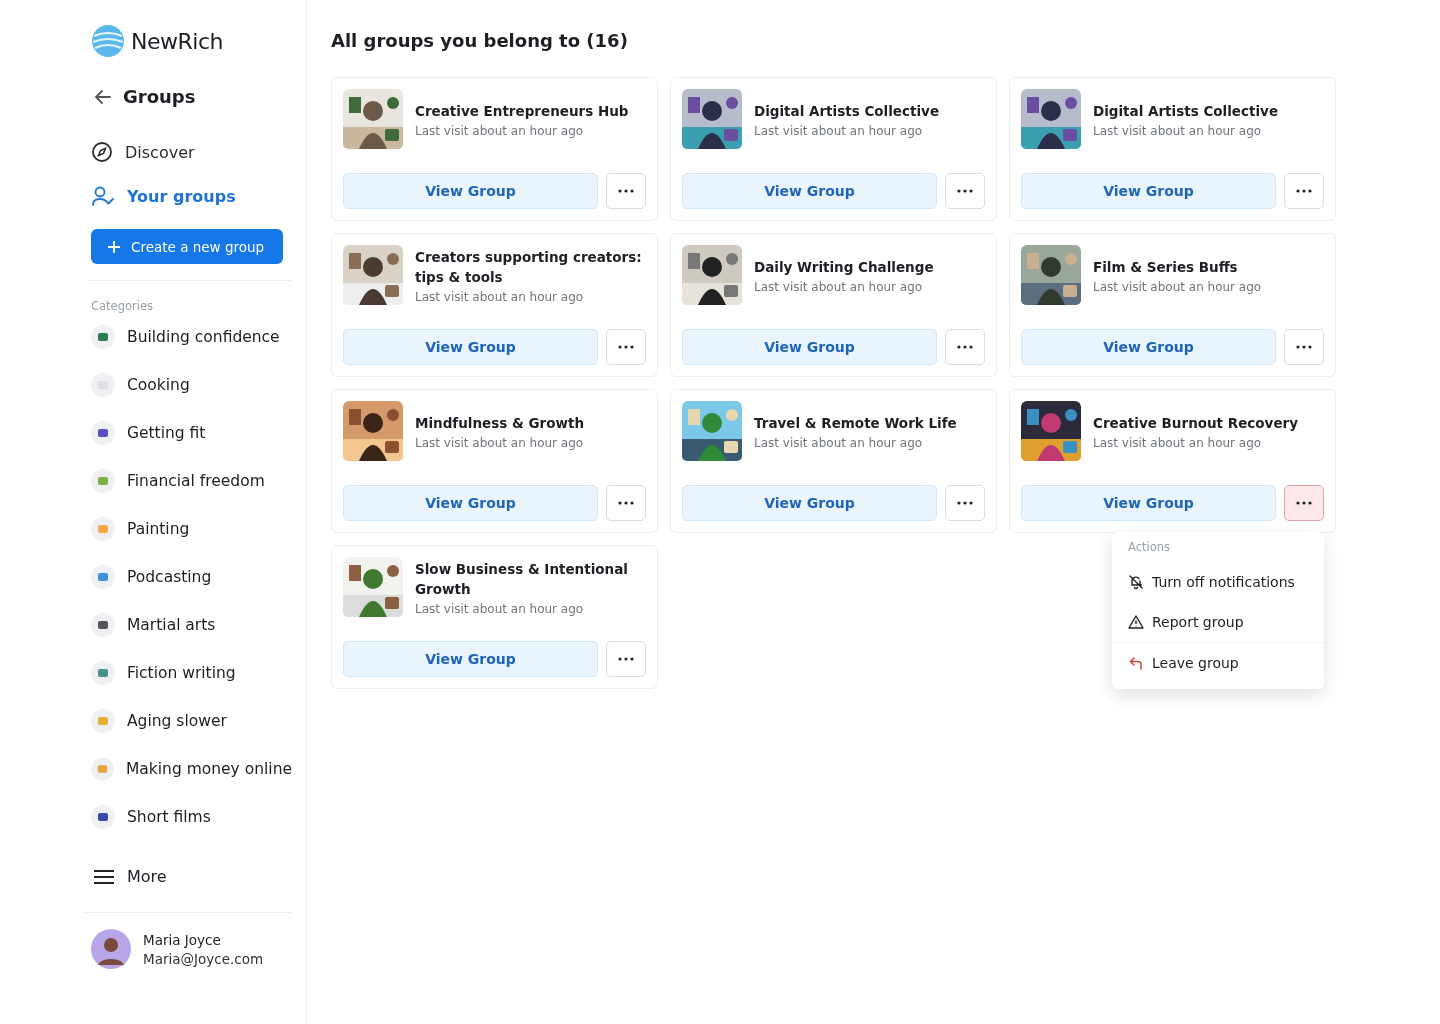 The width and height of the screenshot is (1440, 1024). I want to click on user-email: Maria@Joyce.com, so click(203, 958).